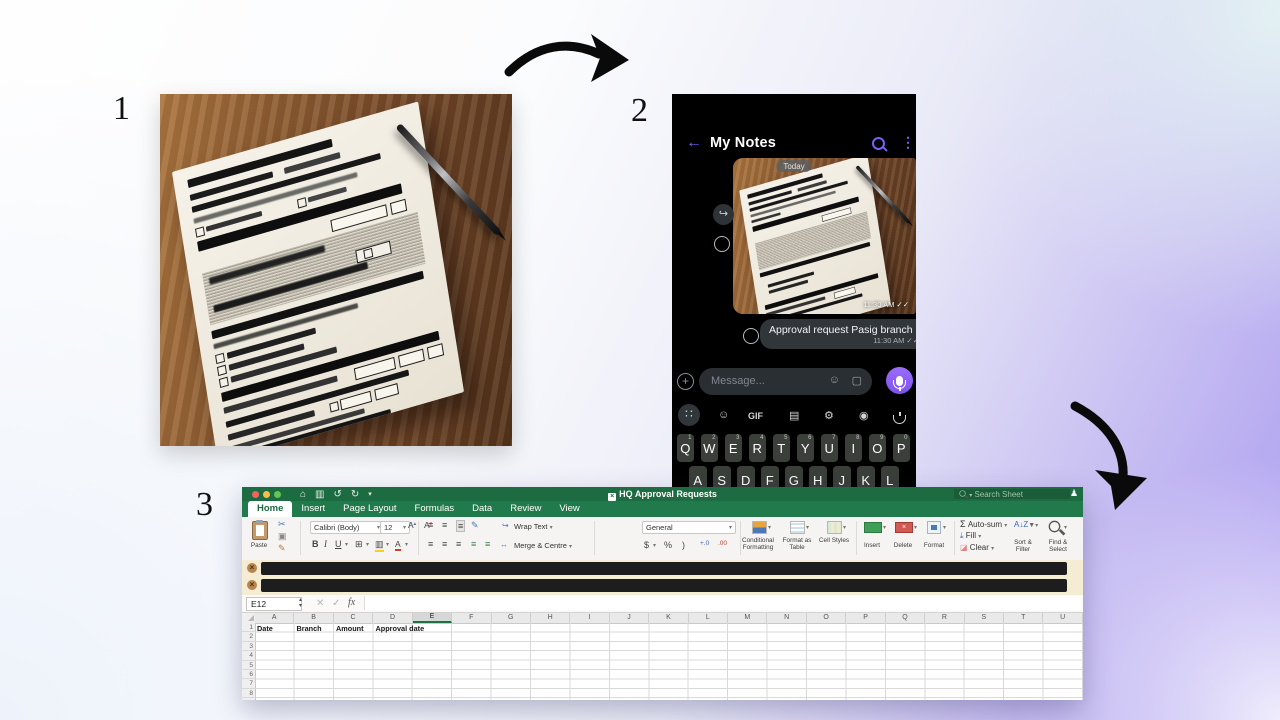  What do you see at coordinates (669, 661) in the screenshot?
I see `sheet-grid: Date Branch Amount Approval date` at bounding box center [669, 661].